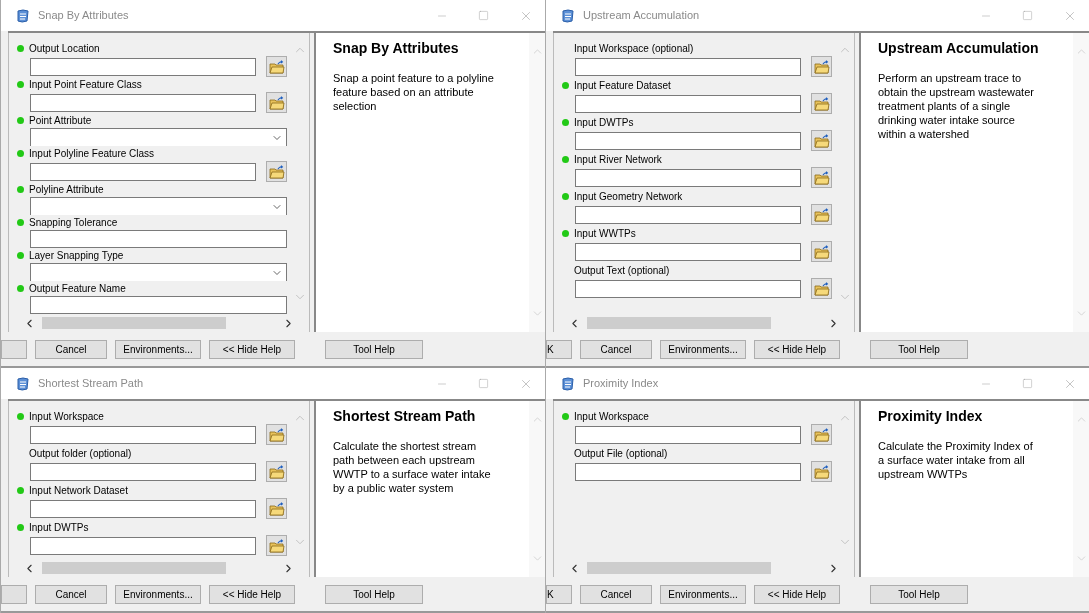 The width and height of the screenshot is (1089, 613). Describe the element at coordinates (622, 270) in the screenshot. I see `parameter-label: Output Text (optional)` at that location.